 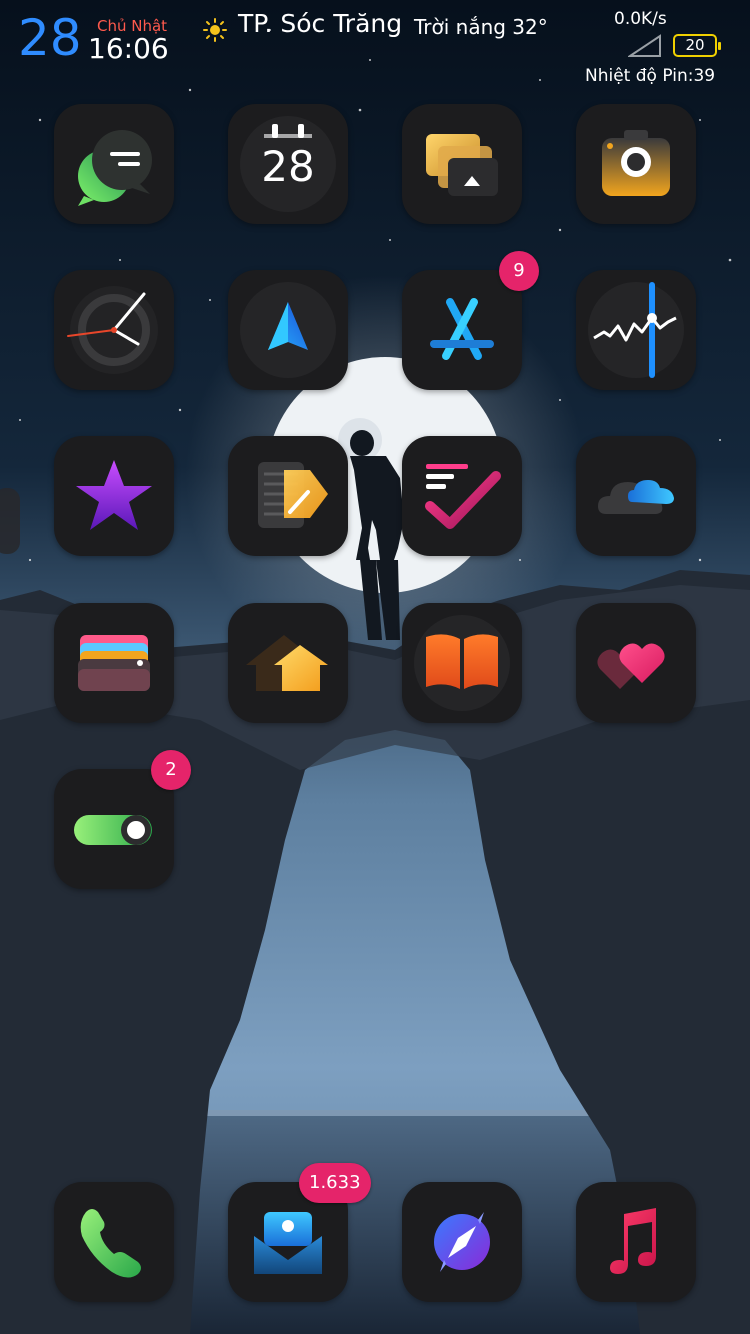 I want to click on app-app-store, so click(x=462, y=330).